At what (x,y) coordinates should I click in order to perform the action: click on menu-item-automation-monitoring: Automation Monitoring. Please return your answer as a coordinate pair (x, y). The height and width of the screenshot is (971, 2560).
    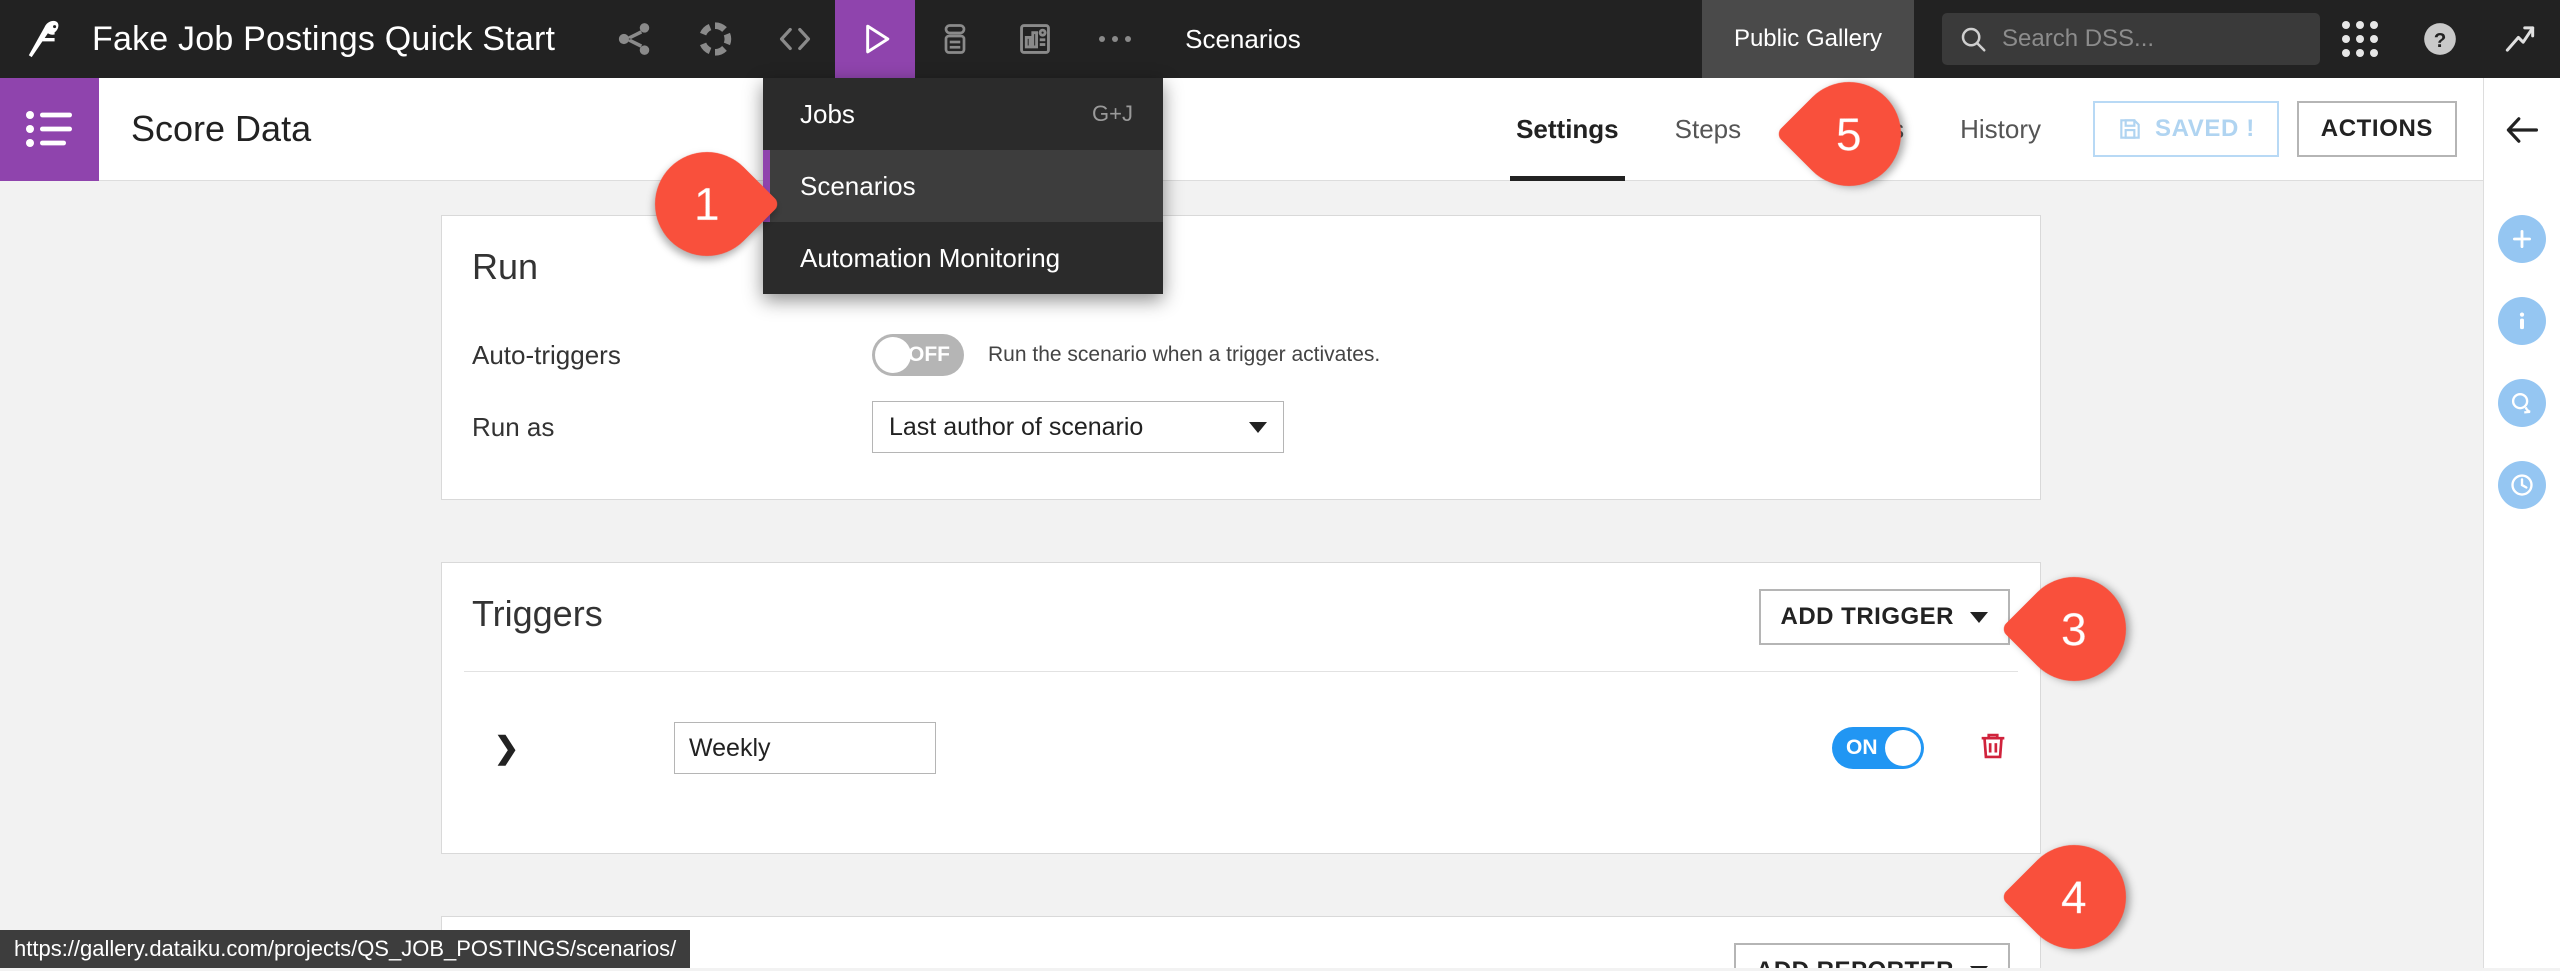
    Looking at the image, I should click on (963, 258).